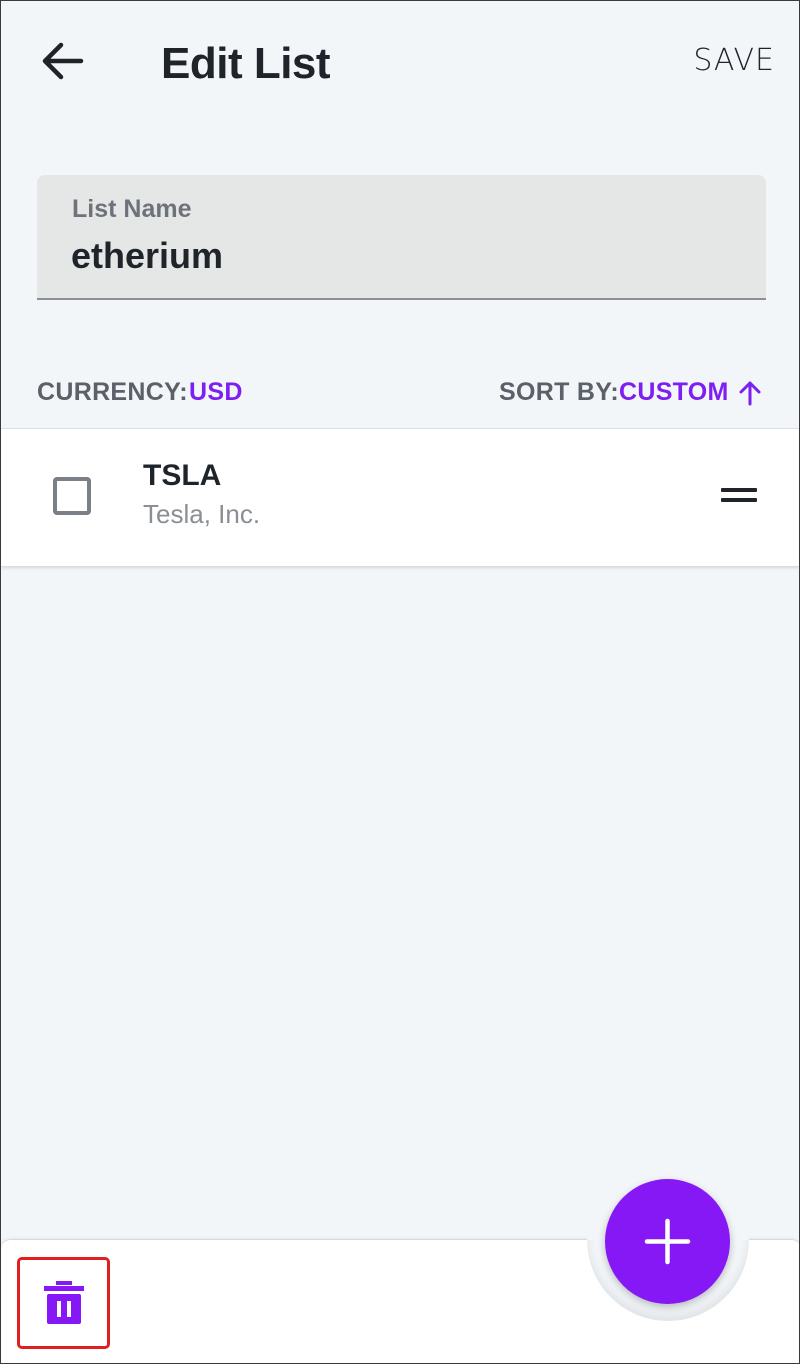 The height and width of the screenshot is (1364, 800). What do you see at coordinates (182, 475) in the screenshot?
I see `item-ticker: TSLA` at bounding box center [182, 475].